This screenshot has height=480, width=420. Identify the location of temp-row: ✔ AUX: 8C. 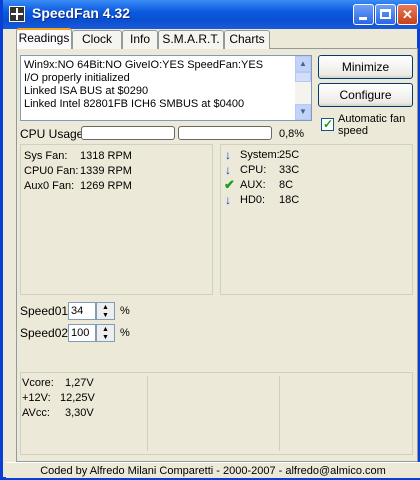
(316, 185).